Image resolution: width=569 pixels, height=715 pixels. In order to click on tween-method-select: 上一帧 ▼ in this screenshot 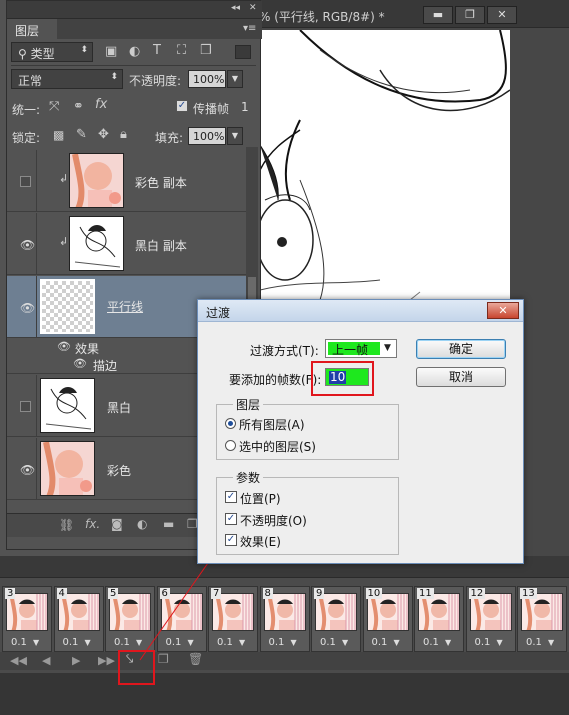, I will do `click(361, 348)`.